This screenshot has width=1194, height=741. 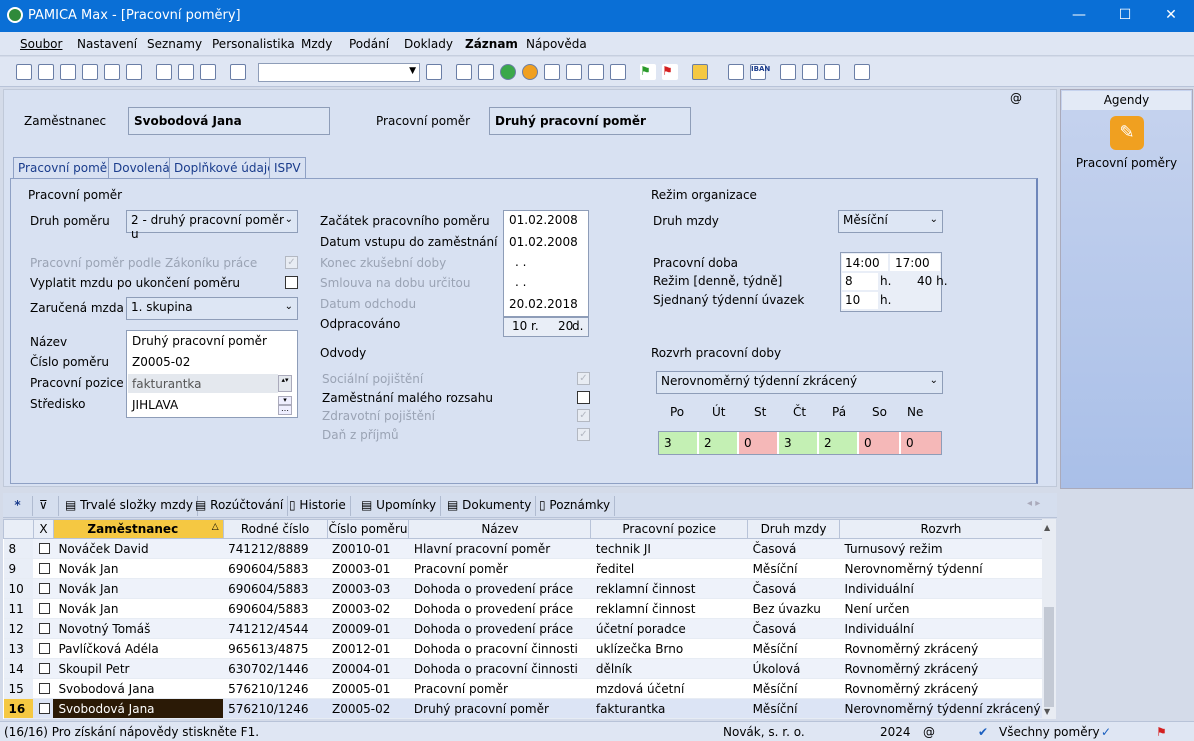 I want to click on vyplatit-checkbox, so click(x=291, y=282).